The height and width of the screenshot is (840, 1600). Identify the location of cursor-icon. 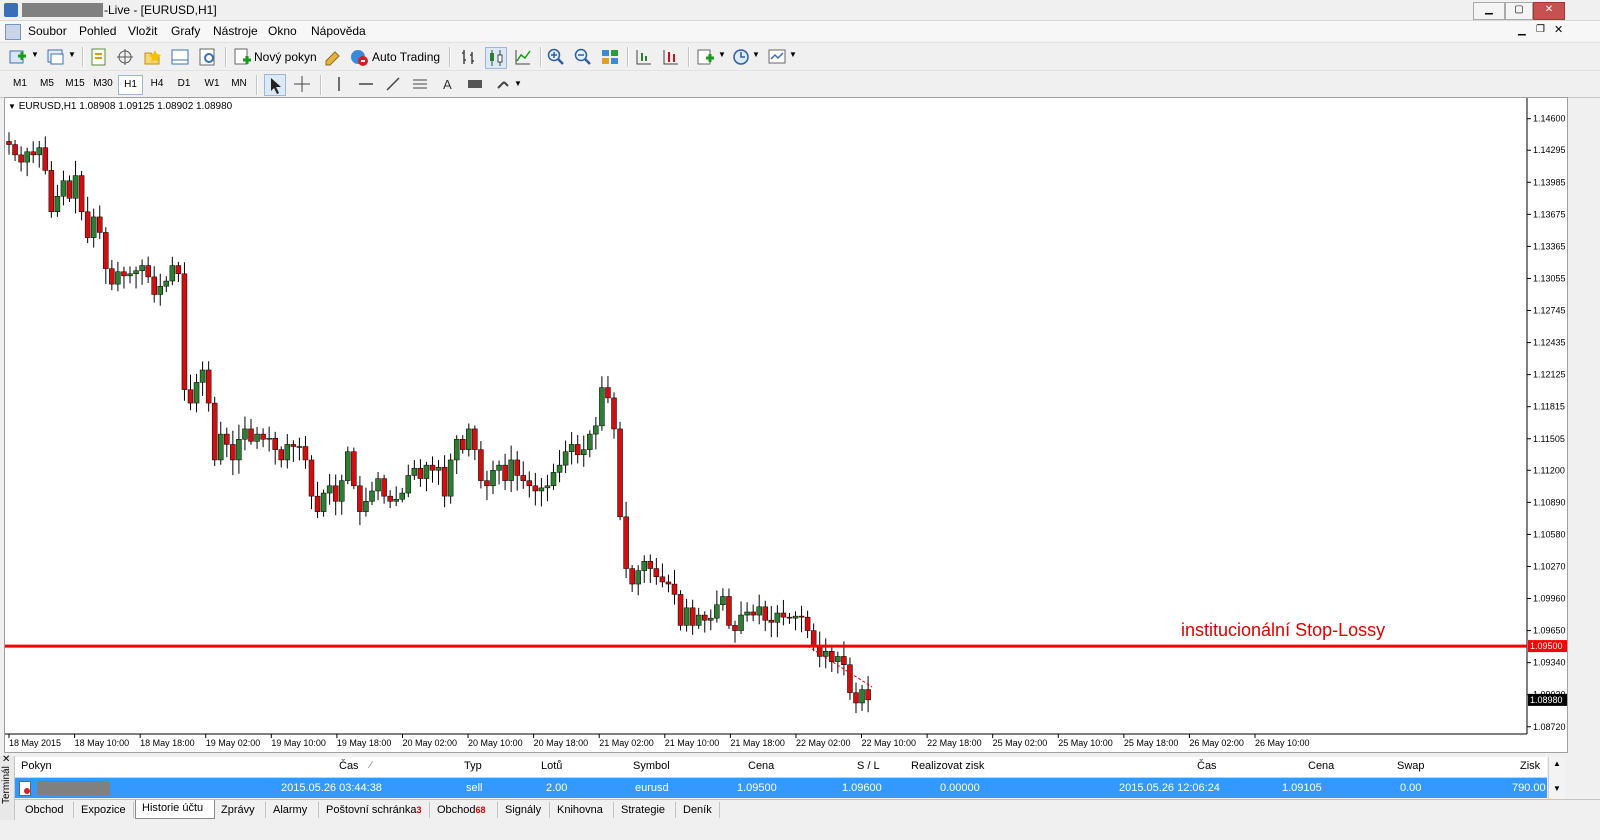
(275, 85).